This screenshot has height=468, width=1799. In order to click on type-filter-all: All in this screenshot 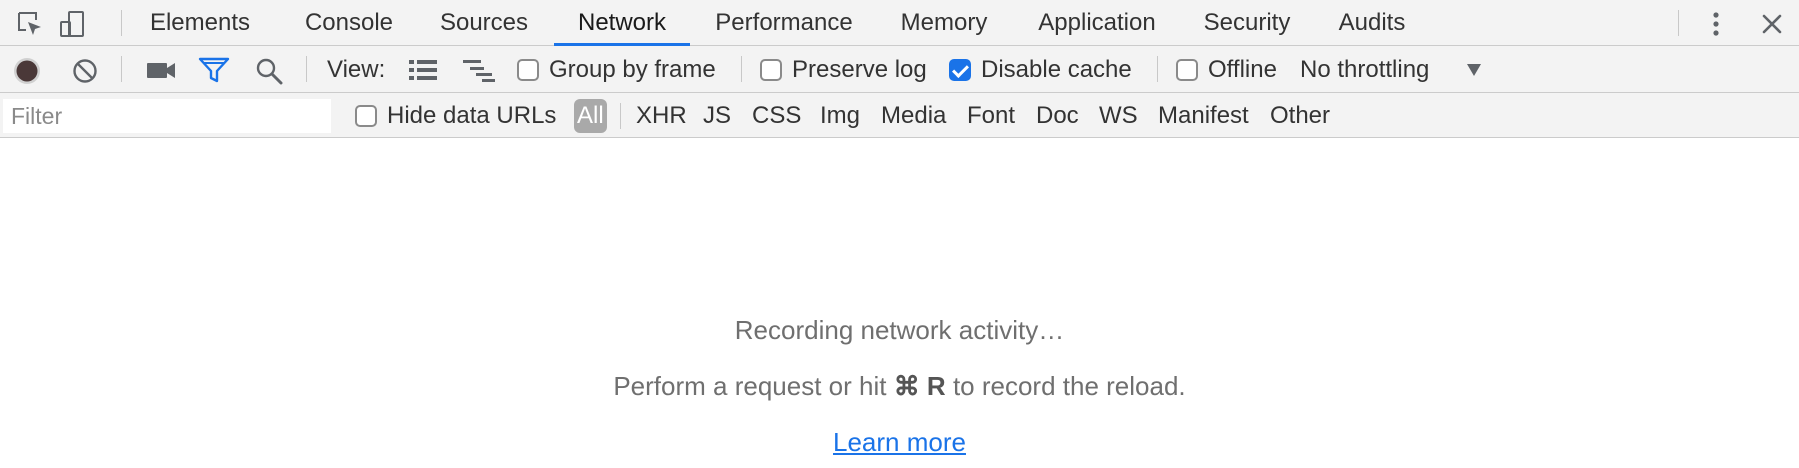, I will do `click(590, 116)`.